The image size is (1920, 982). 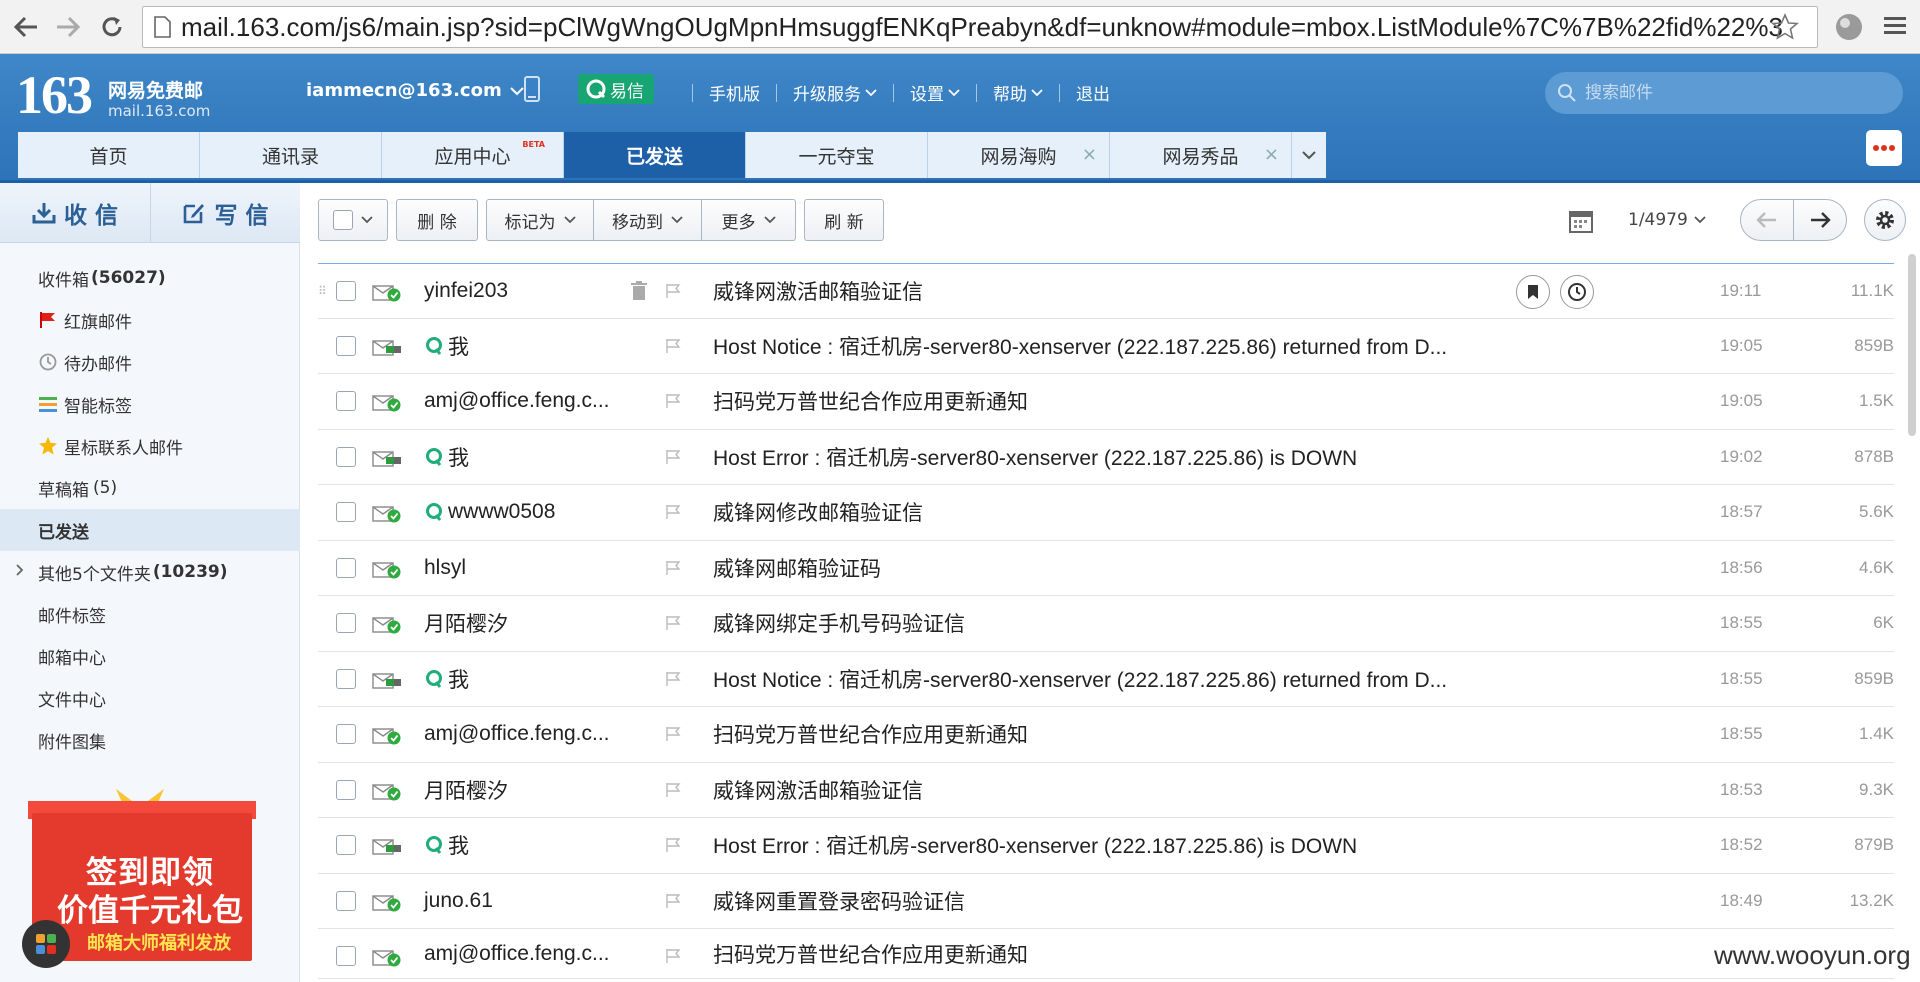 What do you see at coordinates (1785, 27) in the screenshot?
I see `bookmark-star-icon` at bounding box center [1785, 27].